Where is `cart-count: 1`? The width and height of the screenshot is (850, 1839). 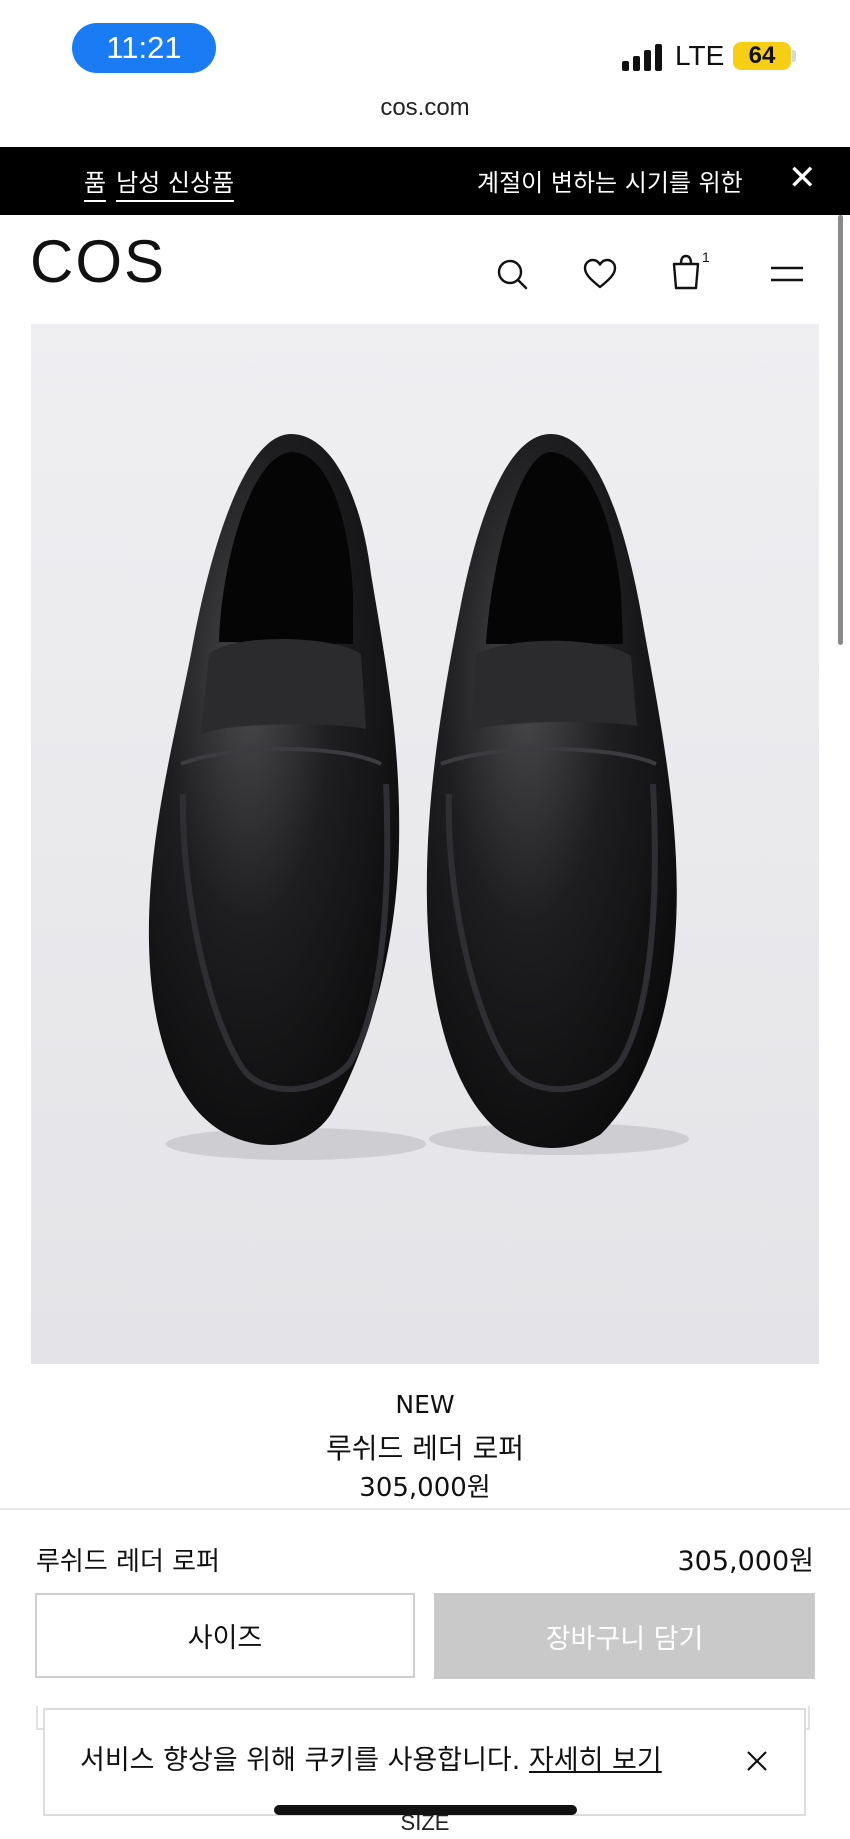
cart-count: 1 is located at coordinates (705, 257).